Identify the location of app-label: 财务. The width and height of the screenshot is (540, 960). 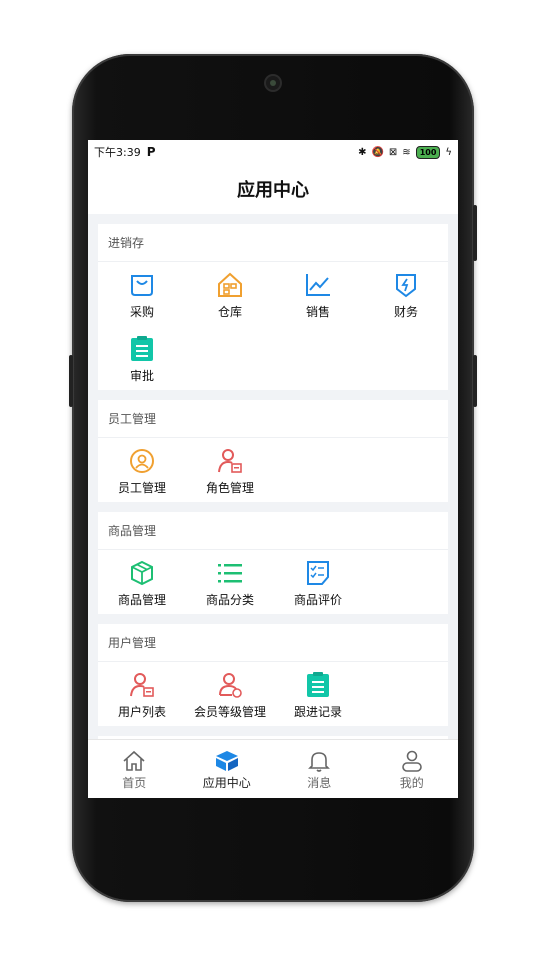
(405, 312).